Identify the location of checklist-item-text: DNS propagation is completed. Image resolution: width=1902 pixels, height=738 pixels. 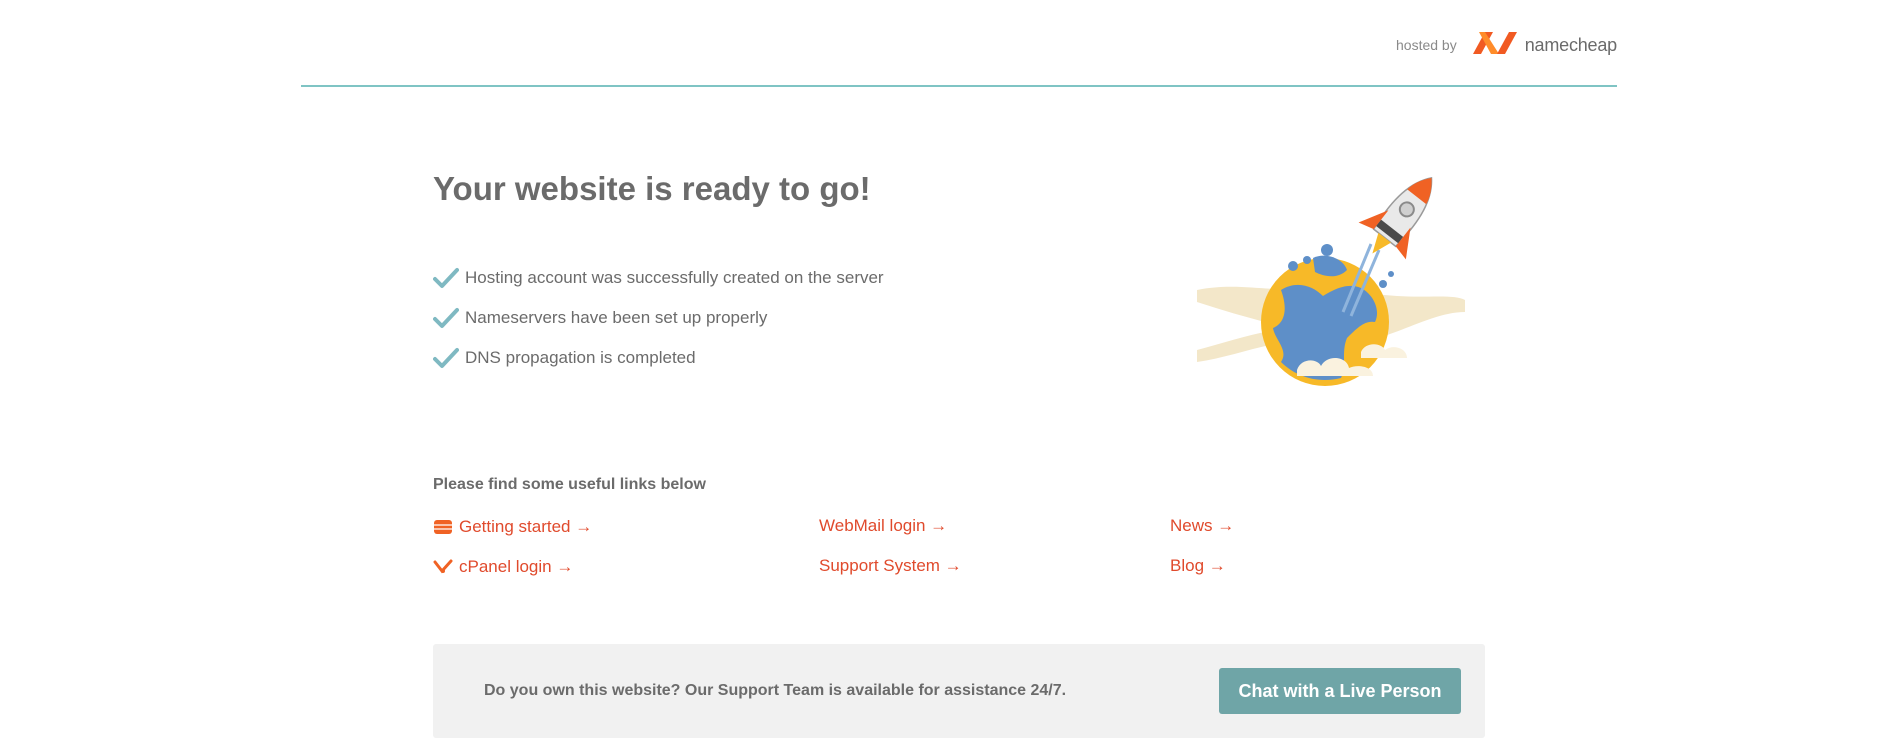
(580, 357).